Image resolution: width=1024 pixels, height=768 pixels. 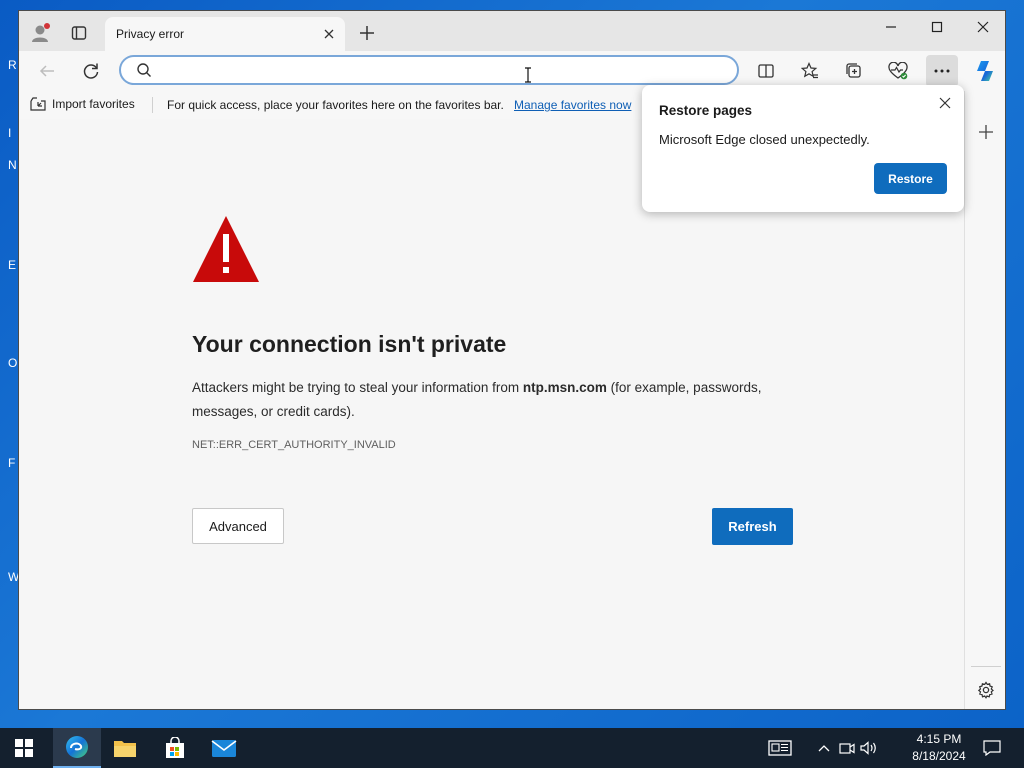 I want to click on edge-icon, so click(x=77, y=747).